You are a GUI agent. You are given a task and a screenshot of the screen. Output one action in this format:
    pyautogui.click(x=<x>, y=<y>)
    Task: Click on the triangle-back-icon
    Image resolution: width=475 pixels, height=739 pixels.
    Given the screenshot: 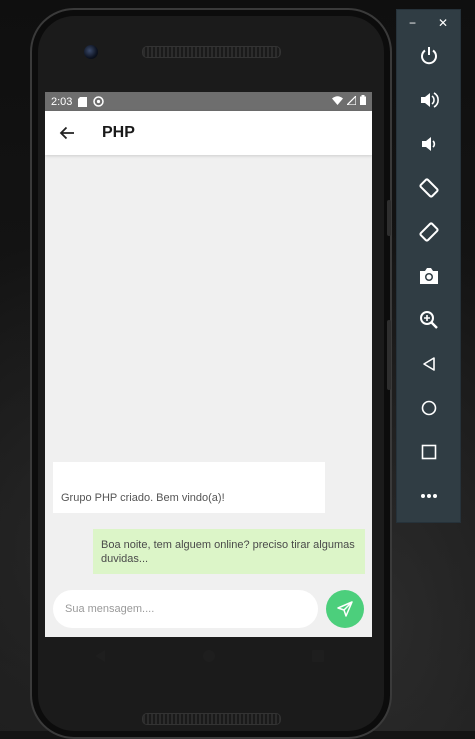 What is the action you would take?
    pyautogui.click(x=99, y=656)
    